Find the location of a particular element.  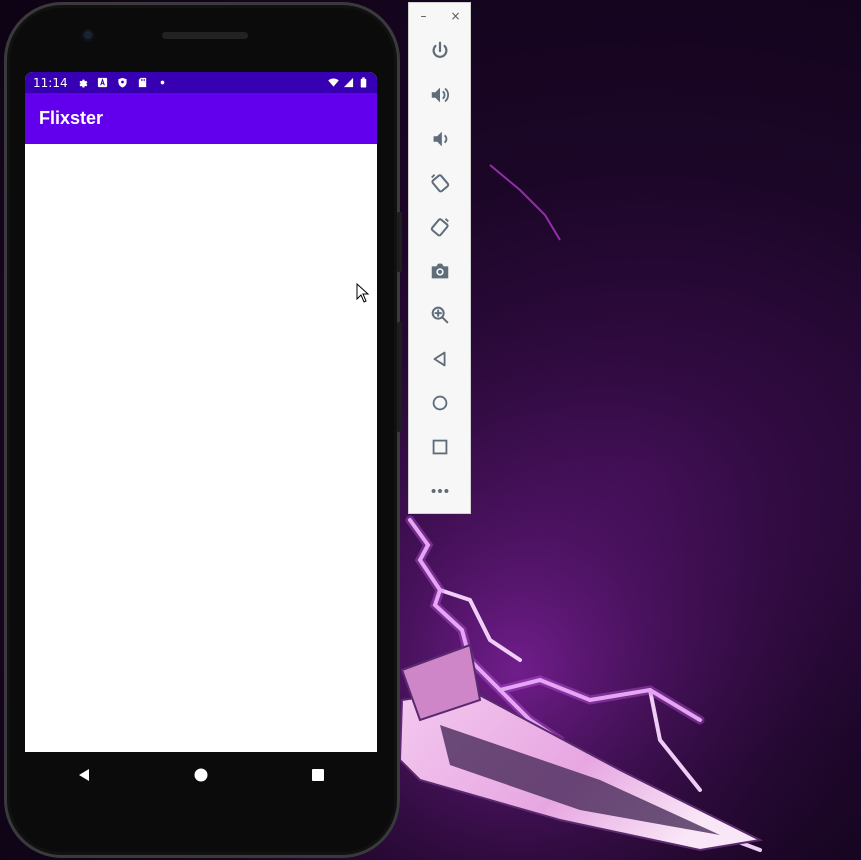

rotate-right-button is located at coordinates (440, 227).